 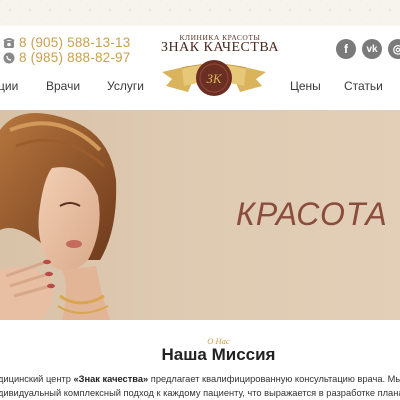 I want to click on phone-number-2: 8 (985) 888-82-97, so click(x=74, y=57).